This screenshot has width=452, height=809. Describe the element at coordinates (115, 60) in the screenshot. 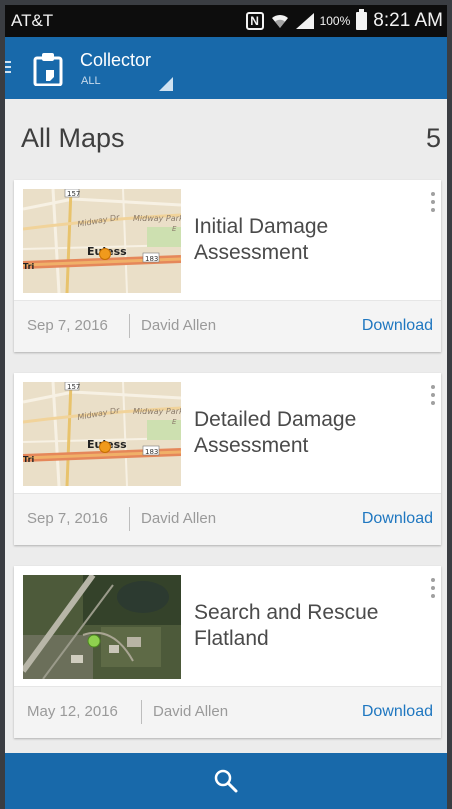

I see `app-title: Collector` at that location.